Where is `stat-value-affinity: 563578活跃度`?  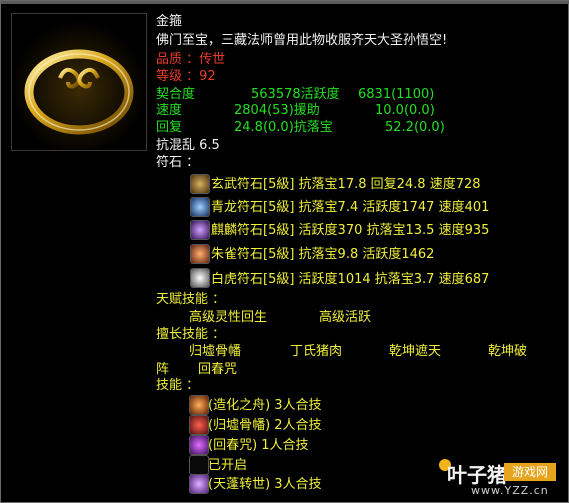
stat-value-affinity: 563578活跃度 is located at coordinates (295, 94).